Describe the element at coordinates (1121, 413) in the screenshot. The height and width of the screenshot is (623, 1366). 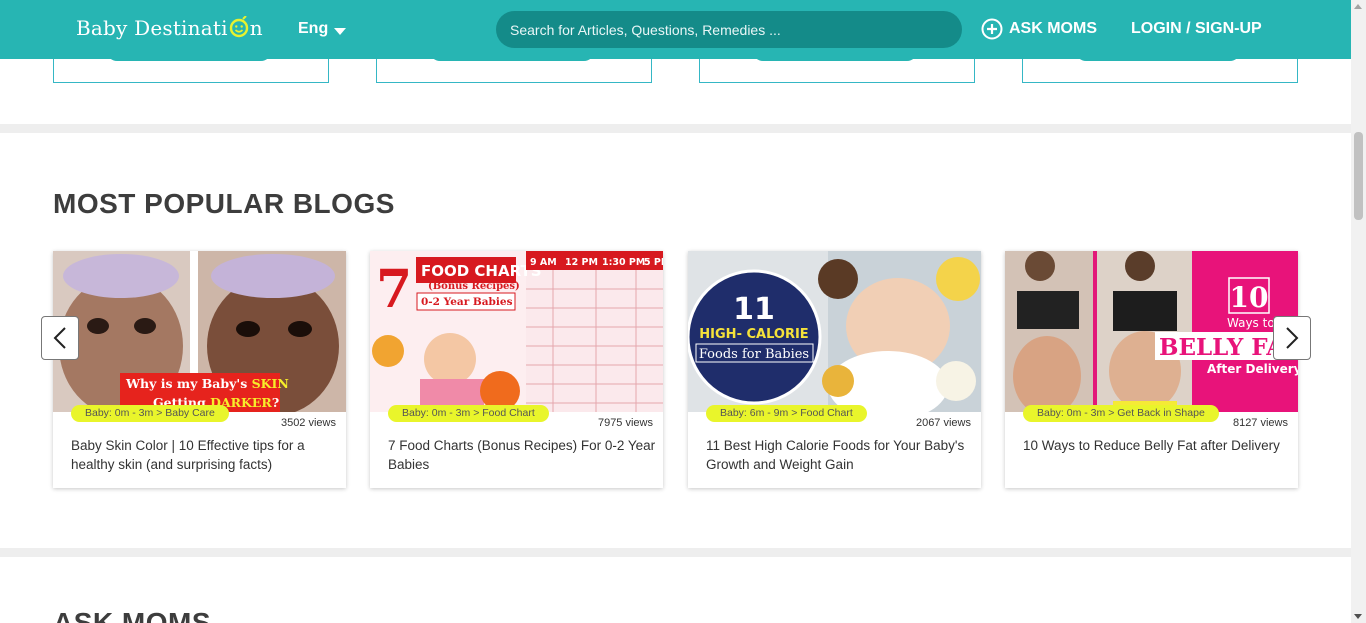
I see `category-tag: Baby: 0m - 3m > Get Back in Shape` at that location.